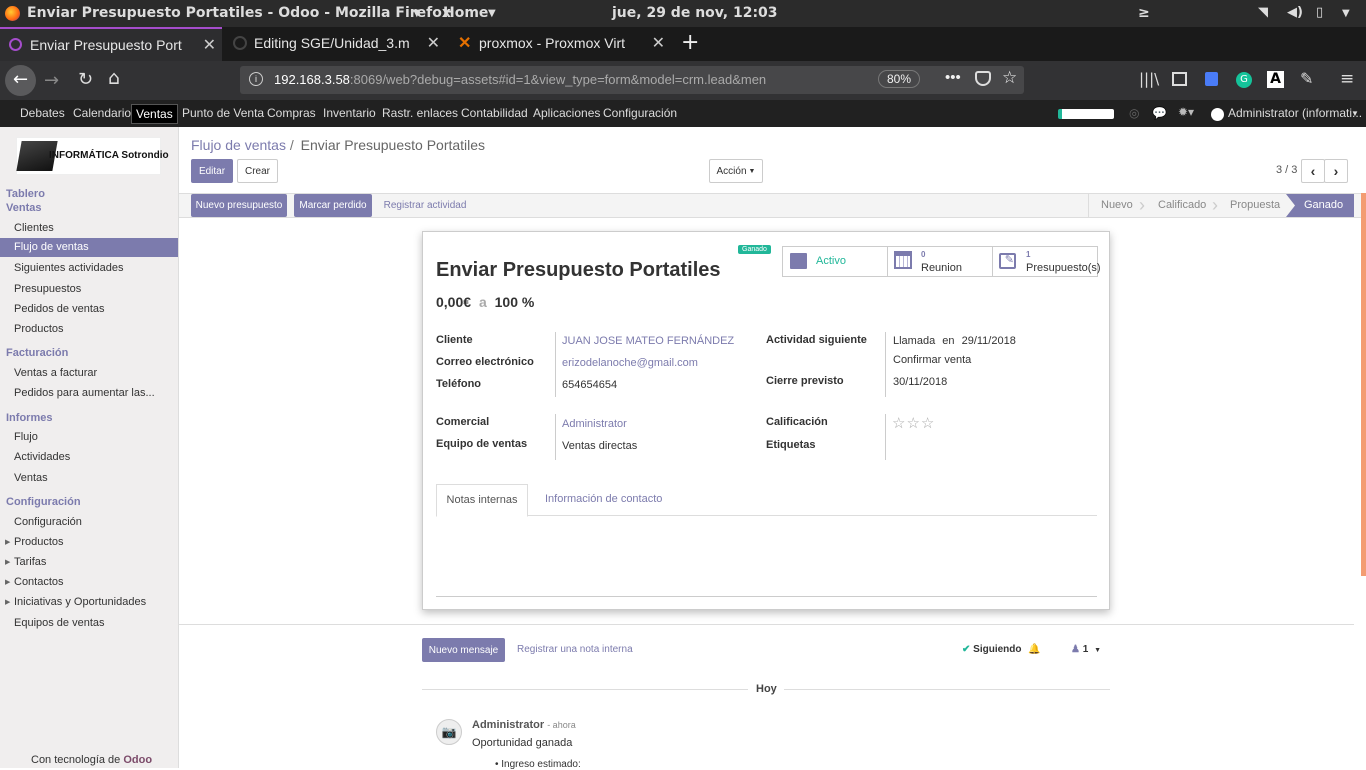 The height and width of the screenshot is (770, 1366). What do you see at coordinates (47, 289) in the screenshot?
I see `sidebar-item-presupuestos: Presupuestos` at bounding box center [47, 289].